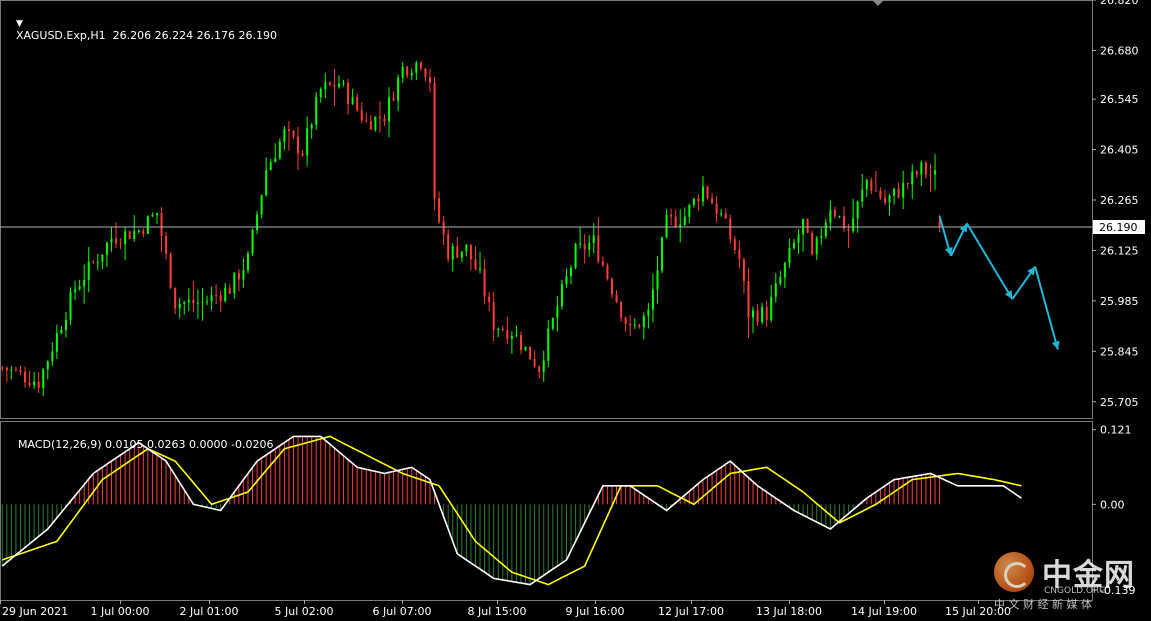 The width and height of the screenshot is (1151, 621). Describe the element at coordinates (1119, 402) in the screenshot. I see `price-axis-label: 25.705` at that location.